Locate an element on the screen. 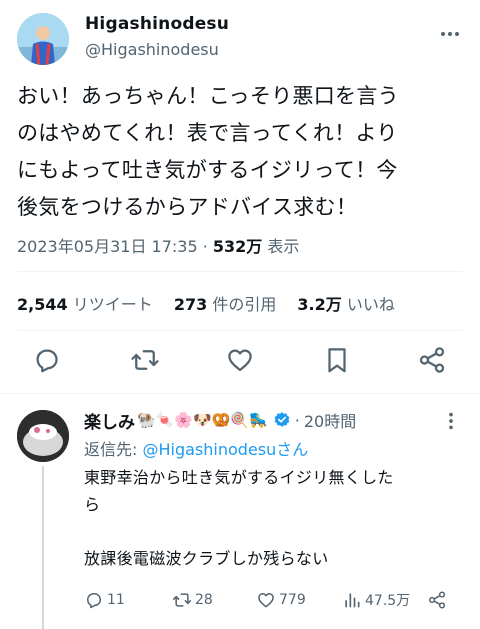 Image resolution: width=480 pixels, height=629 pixels. reply-count: 11 is located at coordinates (116, 600).